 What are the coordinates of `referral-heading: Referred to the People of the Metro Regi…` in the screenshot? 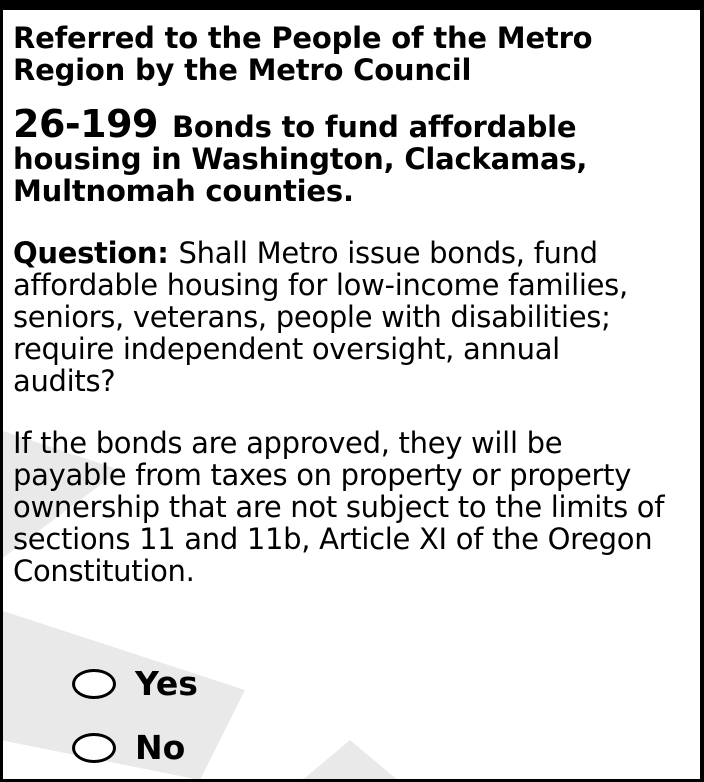 It's located at (353, 54).